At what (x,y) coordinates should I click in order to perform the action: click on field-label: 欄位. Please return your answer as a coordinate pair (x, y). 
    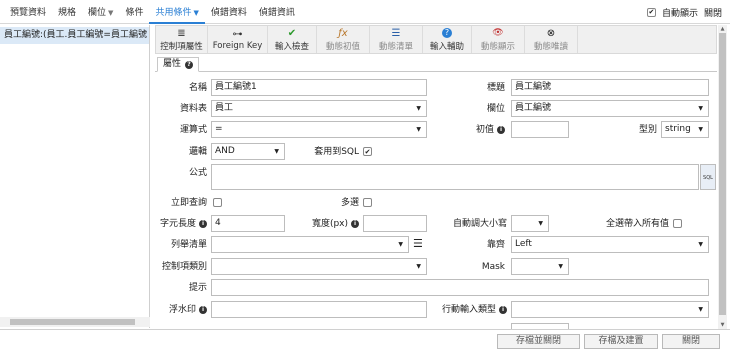
    Looking at the image, I should click on (495, 109).